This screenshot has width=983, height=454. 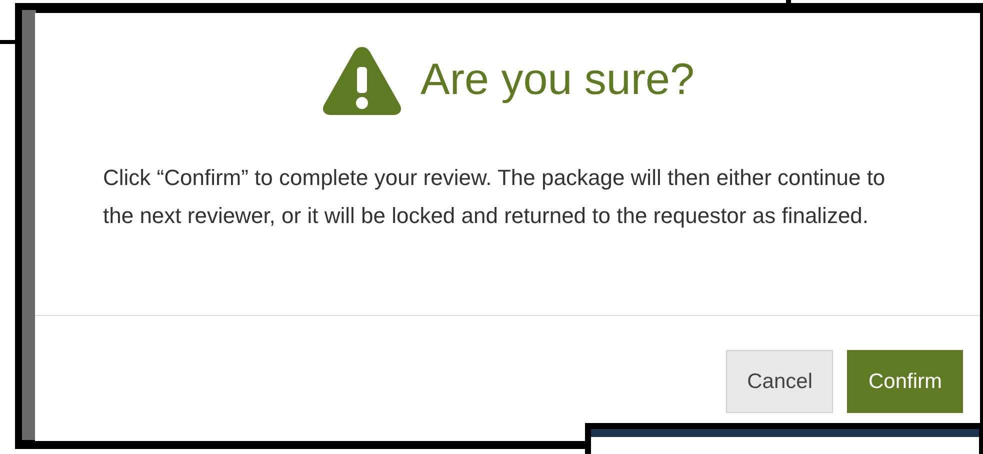 What do you see at coordinates (780, 381) in the screenshot?
I see `cancel-button: Cancel` at bounding box center [780, 381].